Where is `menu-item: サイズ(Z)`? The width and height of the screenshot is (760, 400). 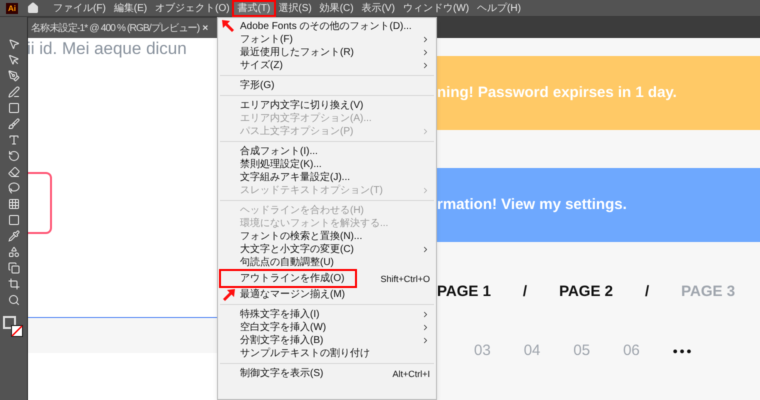
menu-item: サイズ(Z) is located at coordinates (330, 65).